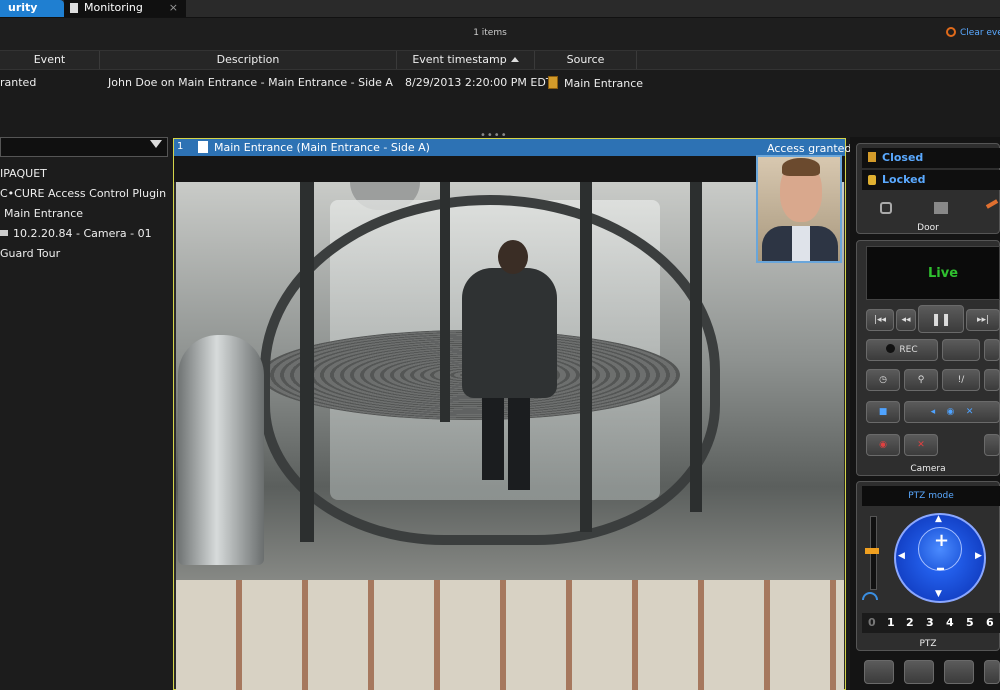 The image size is (1000, 690). What do you see at coordinates (978, 556) in the screenshot?
I see `ptz-right-icon: ▶` at bounding box center [978, 556].